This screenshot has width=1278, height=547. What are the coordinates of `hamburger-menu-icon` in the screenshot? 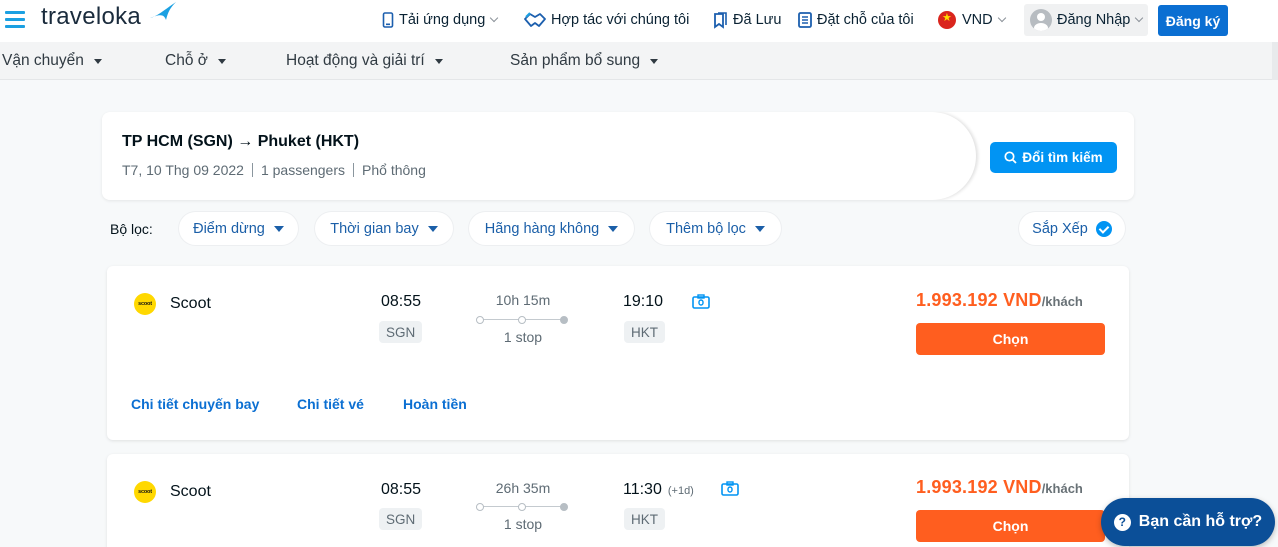 It's located at (15, 19).